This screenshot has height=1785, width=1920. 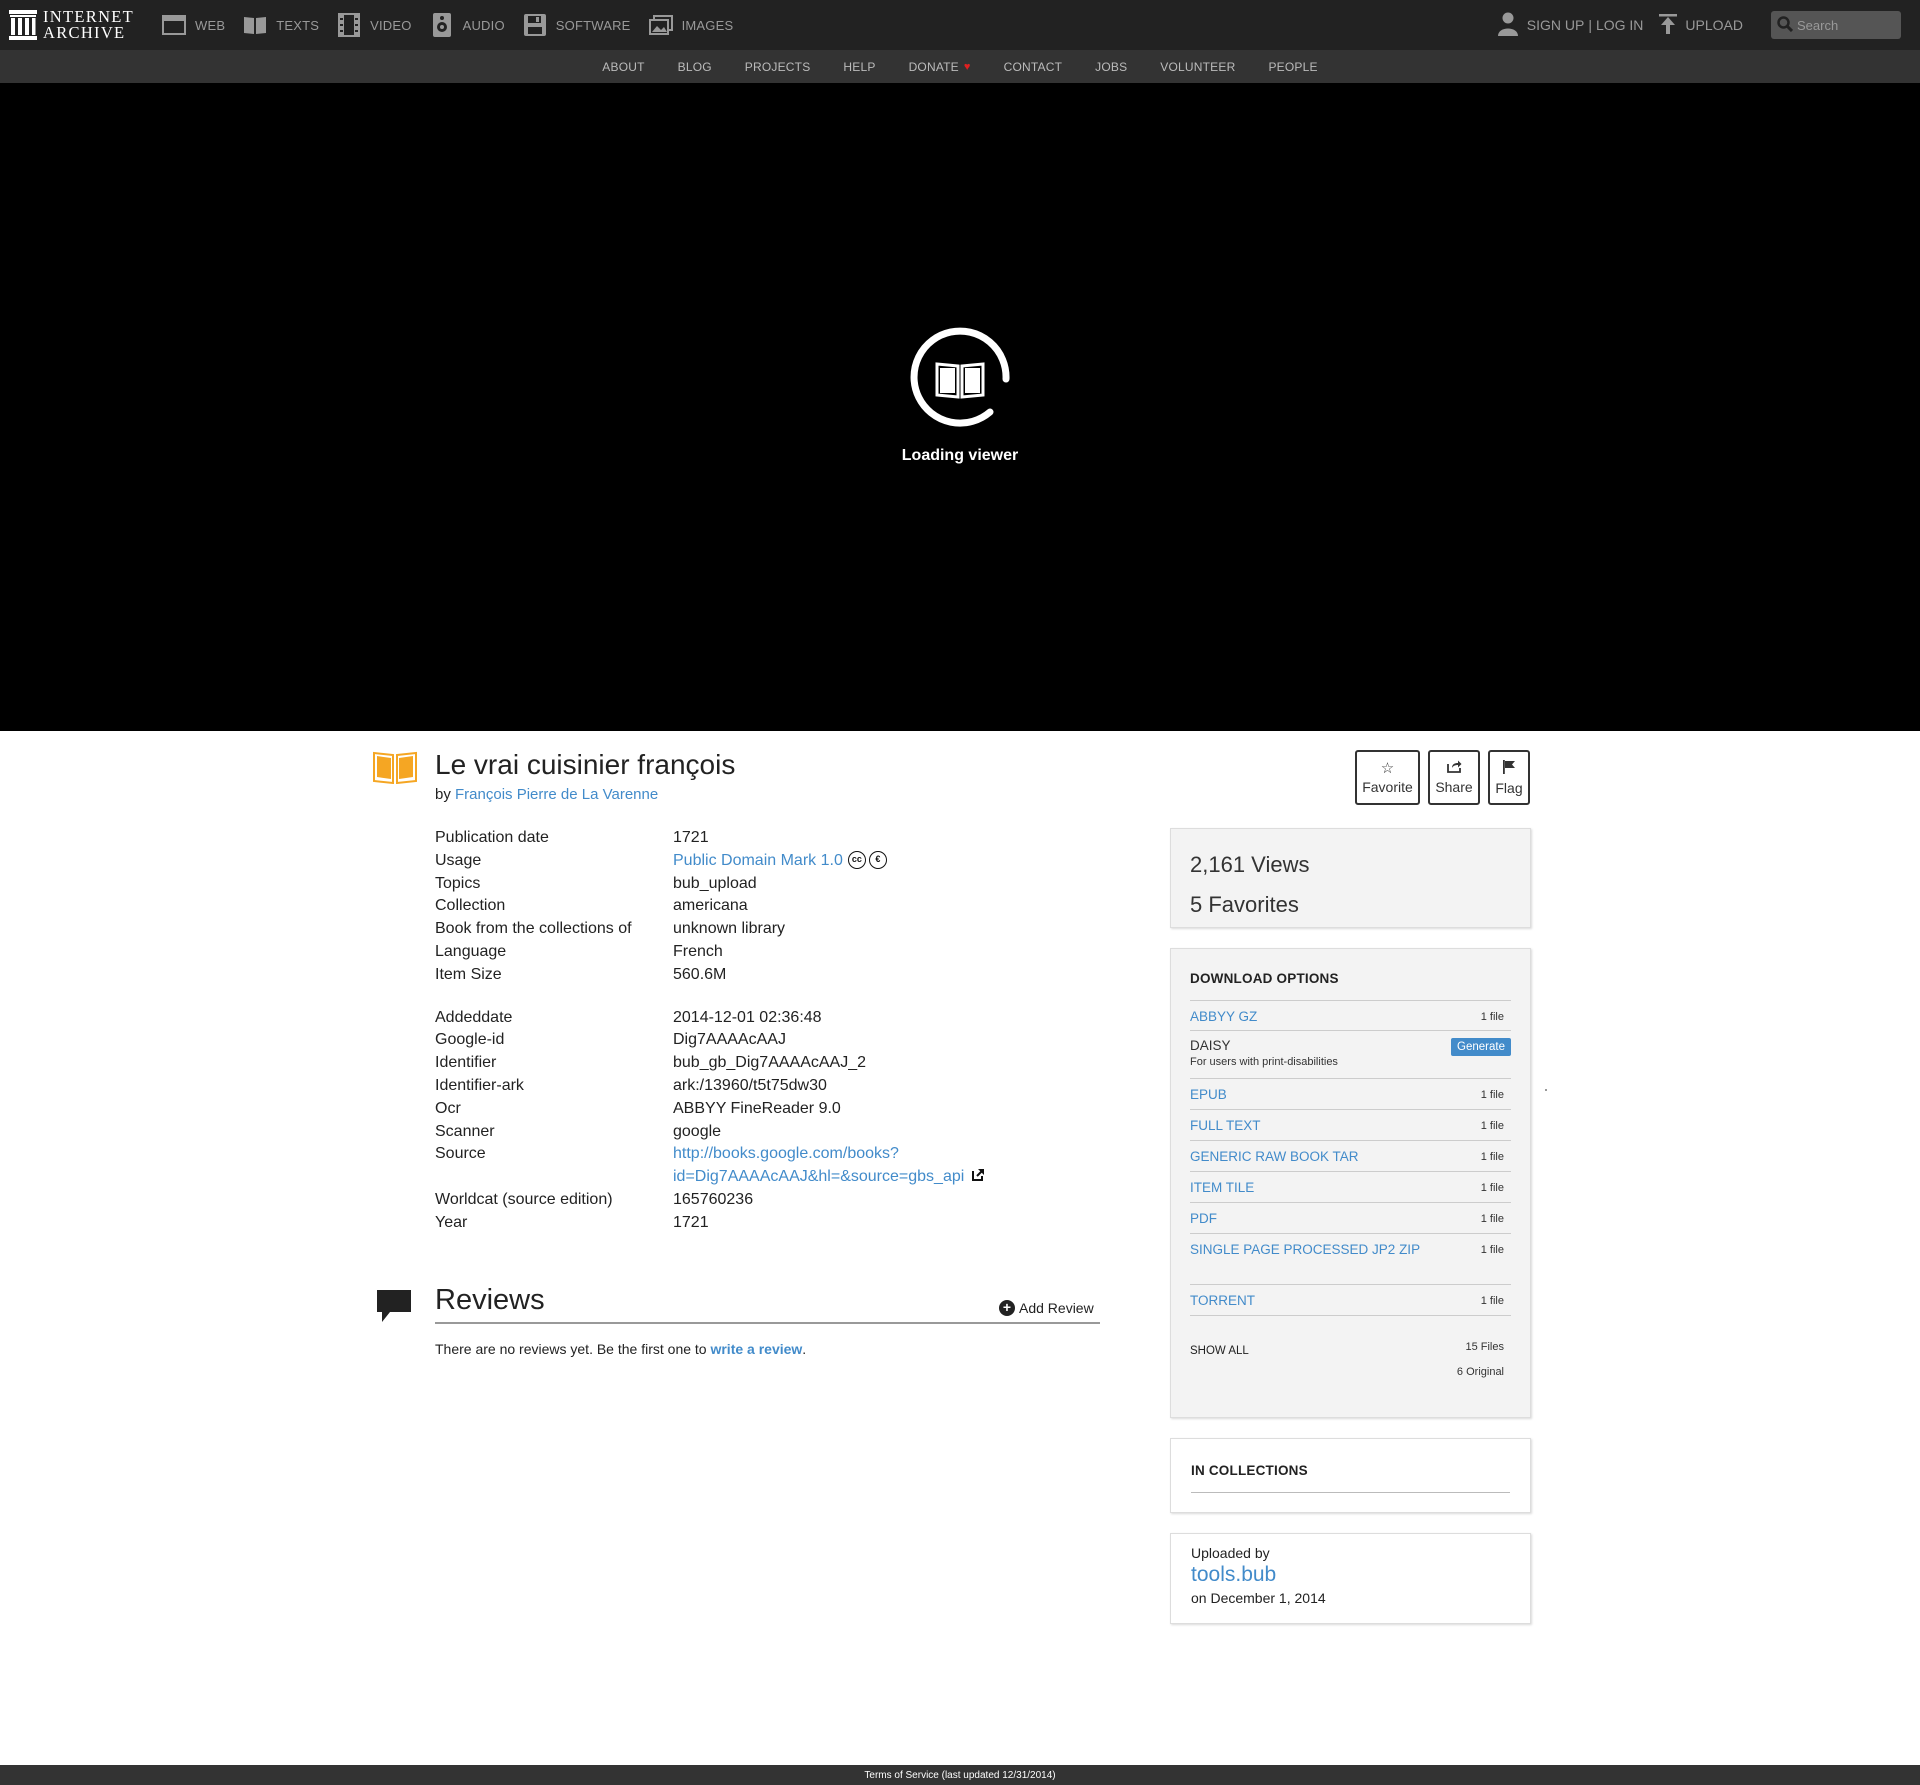 What do you see at coordinates (1264, 1062) in the screenshot?
I see `daisy-description: For users with print-disabilities` at bounding box center [1264, 1062].